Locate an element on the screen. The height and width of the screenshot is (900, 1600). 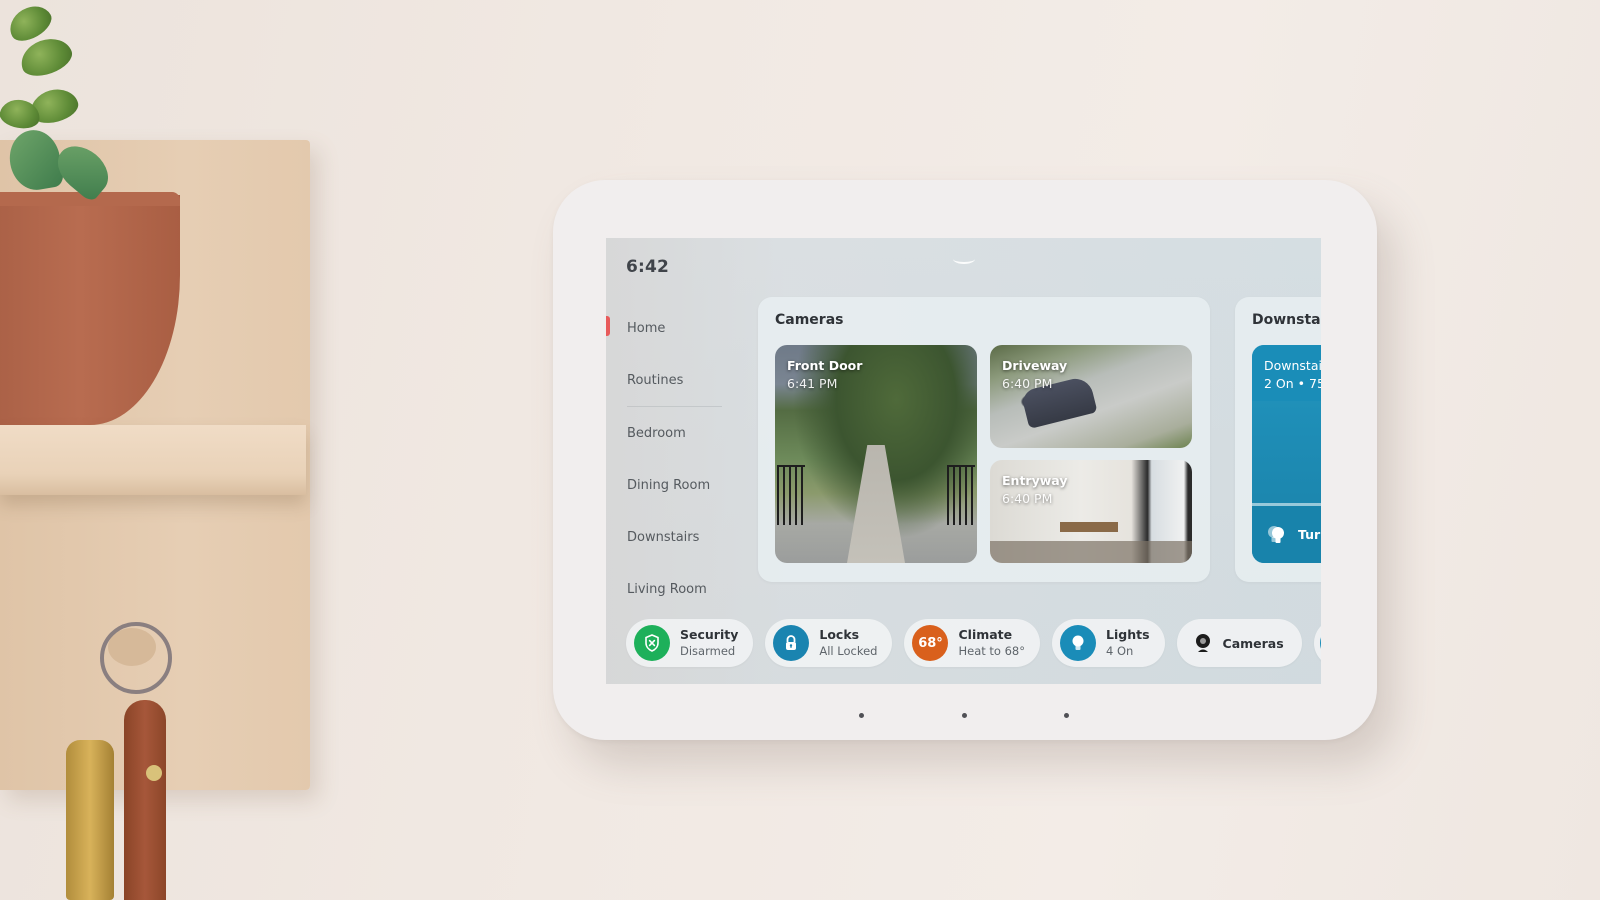
plant-pot-rim is located at coordinates (90, 199).